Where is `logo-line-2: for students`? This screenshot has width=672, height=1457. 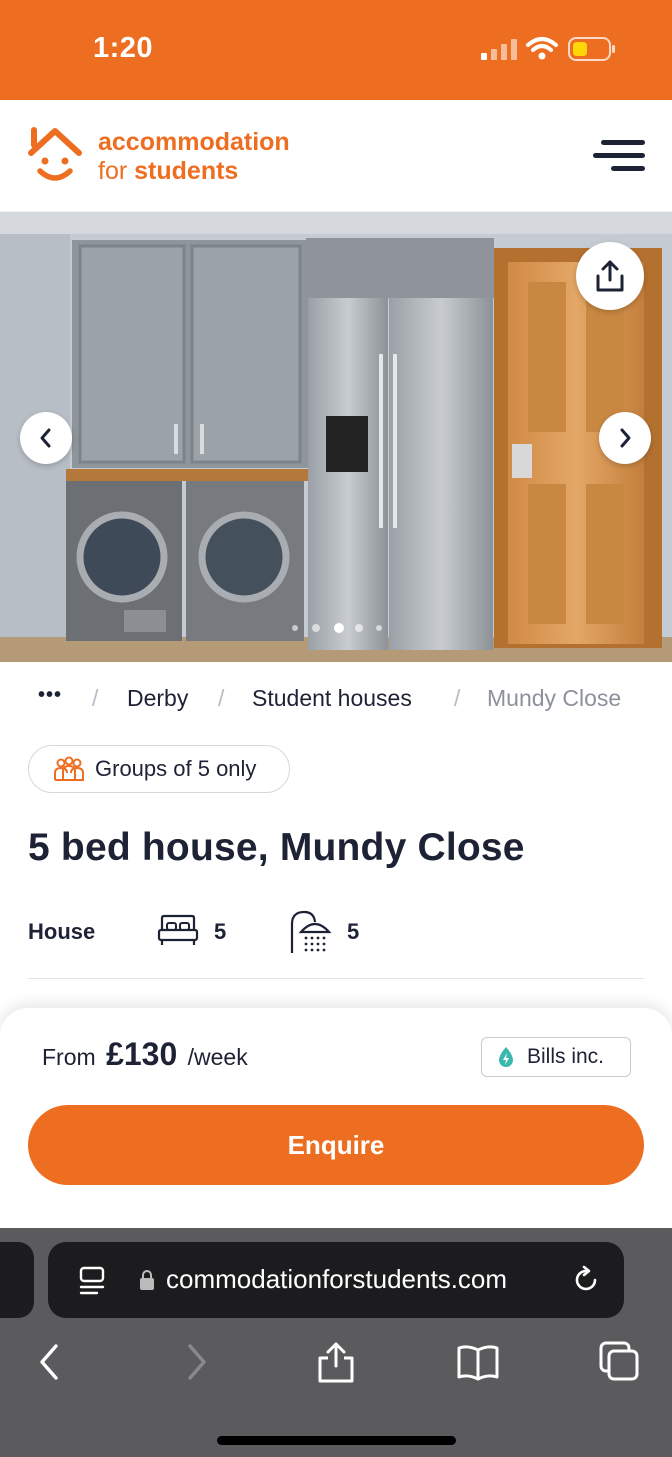
logo-line-2: for students is located at coordinates (194, 171).